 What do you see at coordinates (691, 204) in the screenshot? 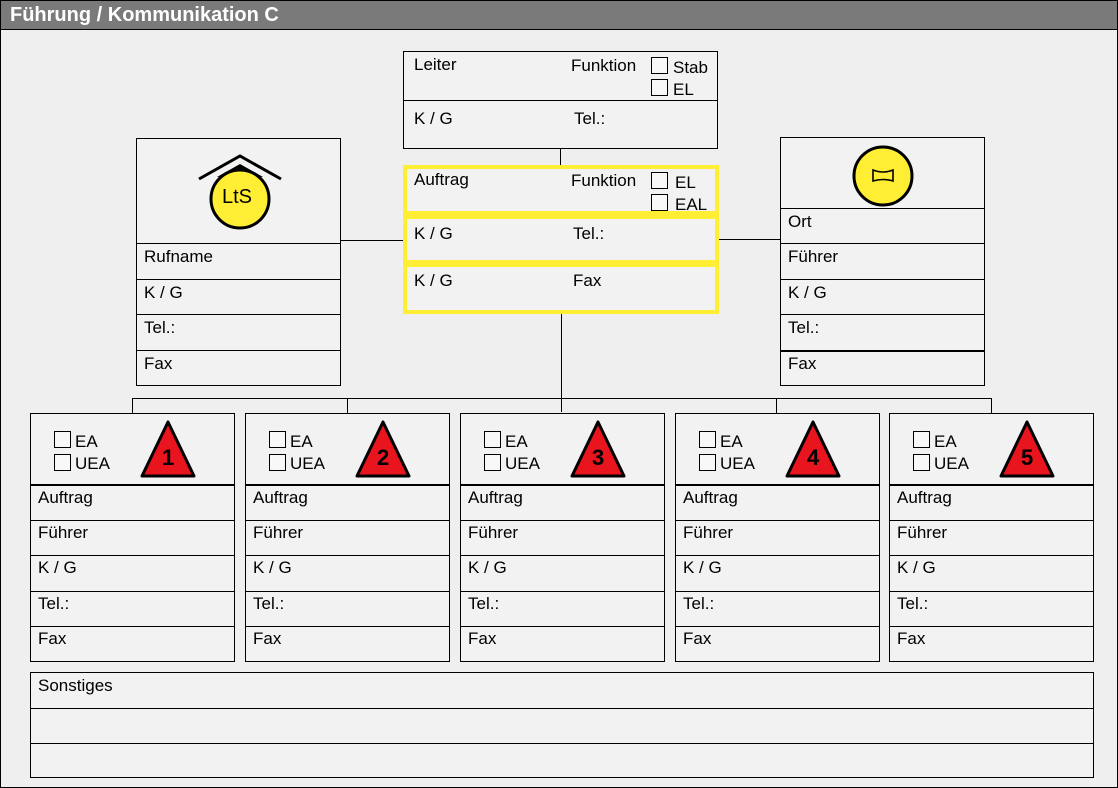
I see `eal-label: EAL` at bounding box center [691, 204].